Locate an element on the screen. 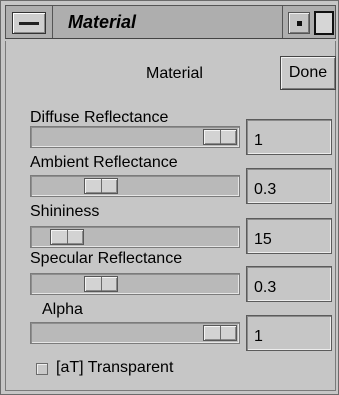 The width and height of the screenshot is (339, 395). shininess-slider is located at coordinates (135, 237).